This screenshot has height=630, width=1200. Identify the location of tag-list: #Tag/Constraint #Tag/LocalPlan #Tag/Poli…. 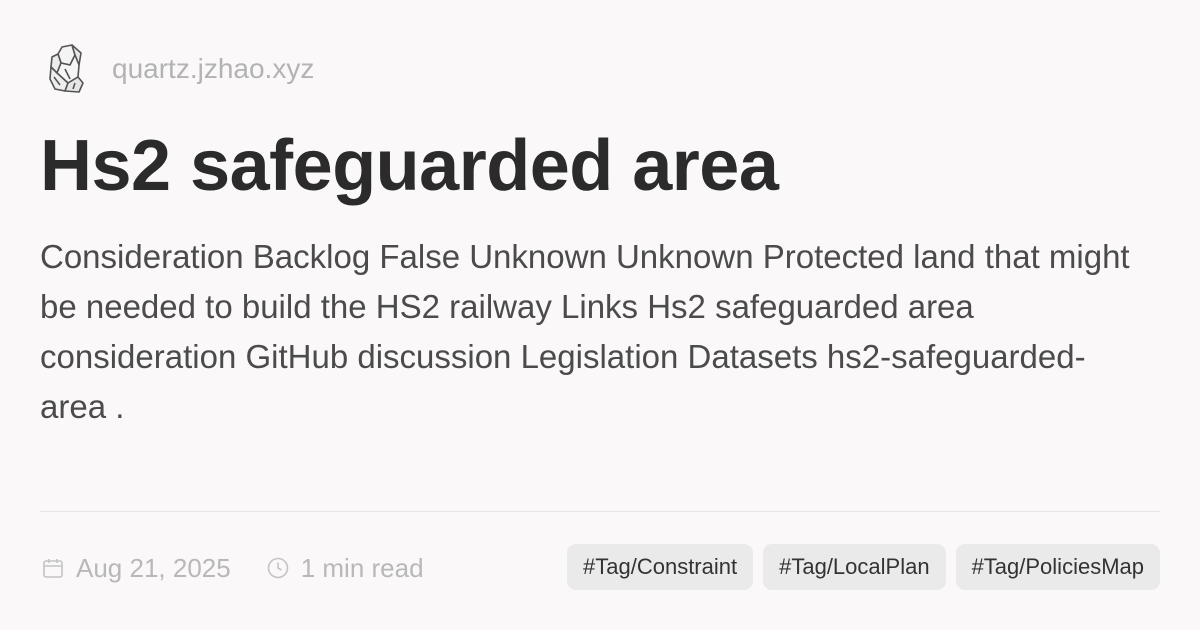
(863, 567).